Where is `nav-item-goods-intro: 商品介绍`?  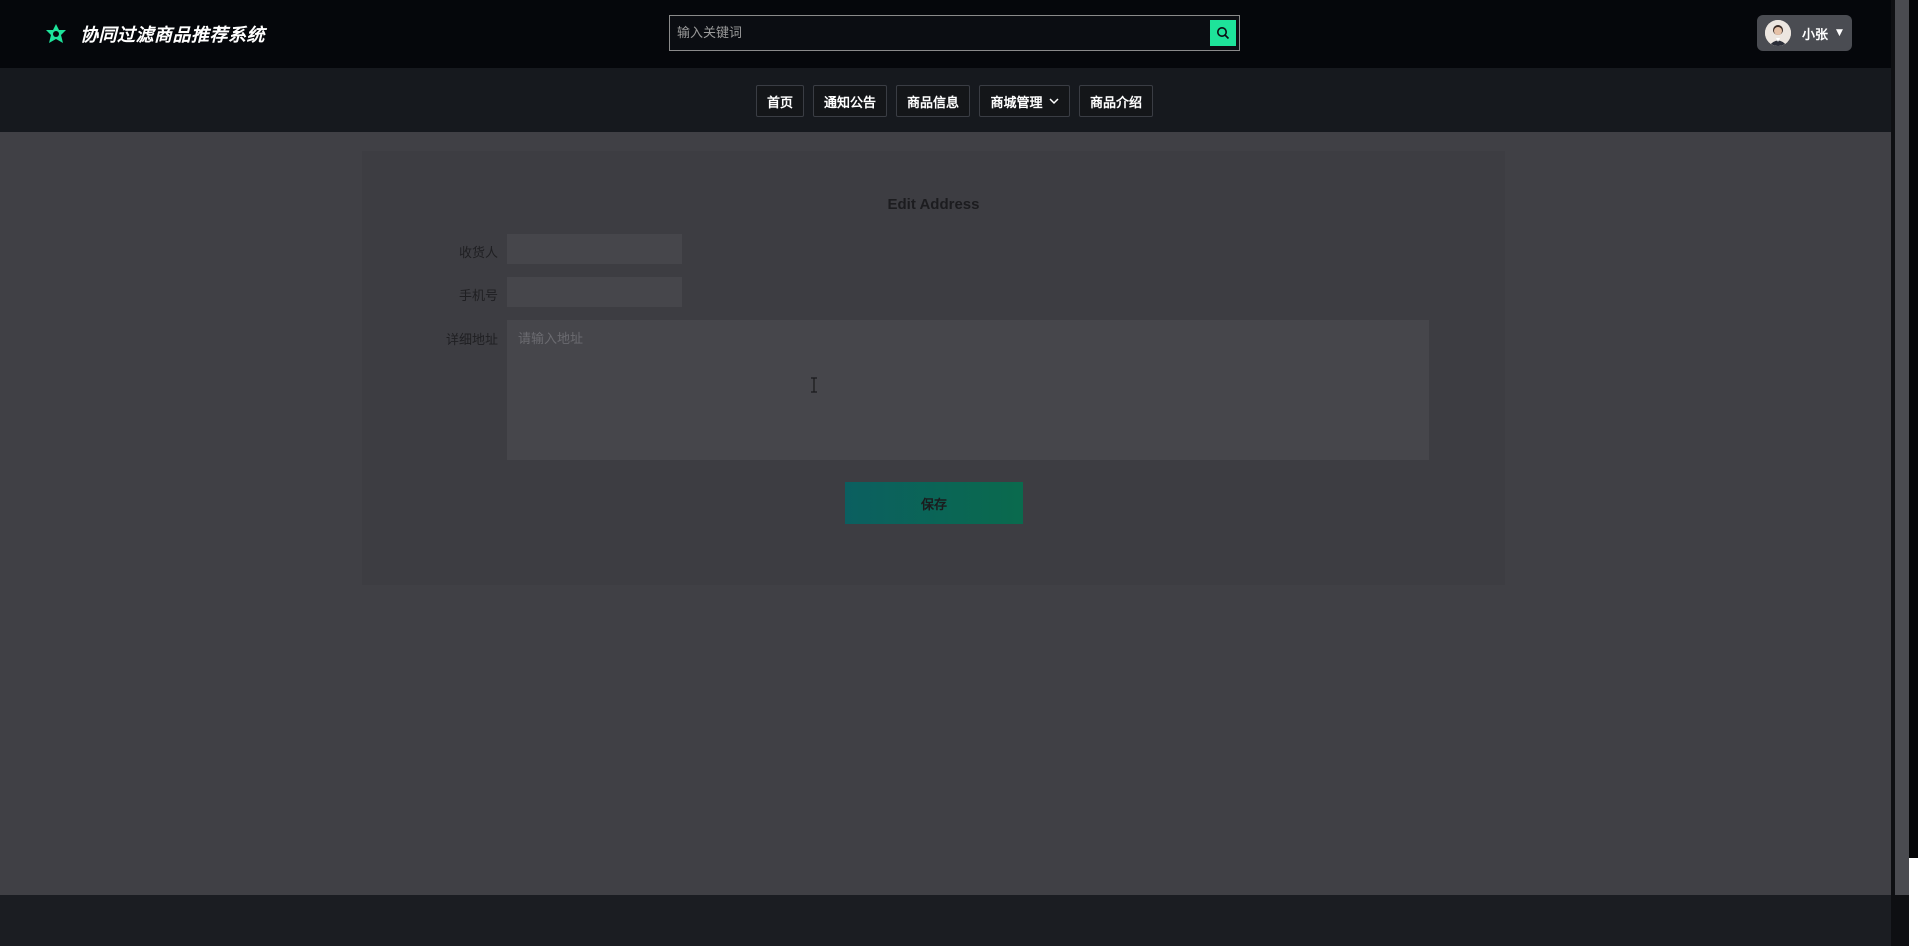
nav-item-goods-intro: 商品介绍 is located at coordinates (1116, 101).